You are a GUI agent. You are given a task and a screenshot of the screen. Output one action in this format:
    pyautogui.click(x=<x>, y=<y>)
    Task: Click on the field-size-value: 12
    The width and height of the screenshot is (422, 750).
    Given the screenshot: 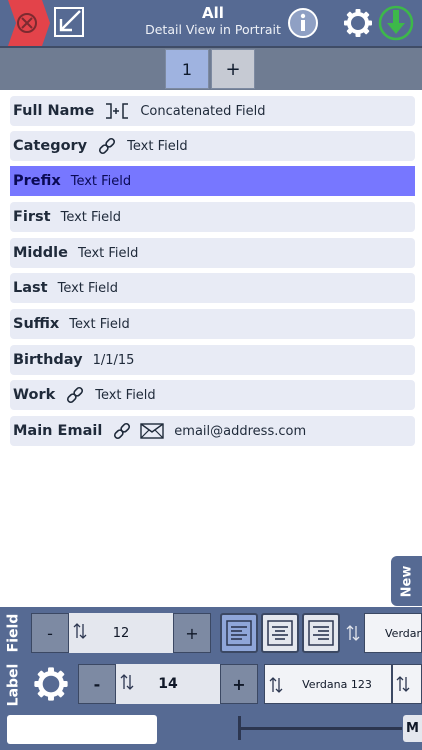 What is the action you would take?
    pyautogui.click(x=121, y=633)
    